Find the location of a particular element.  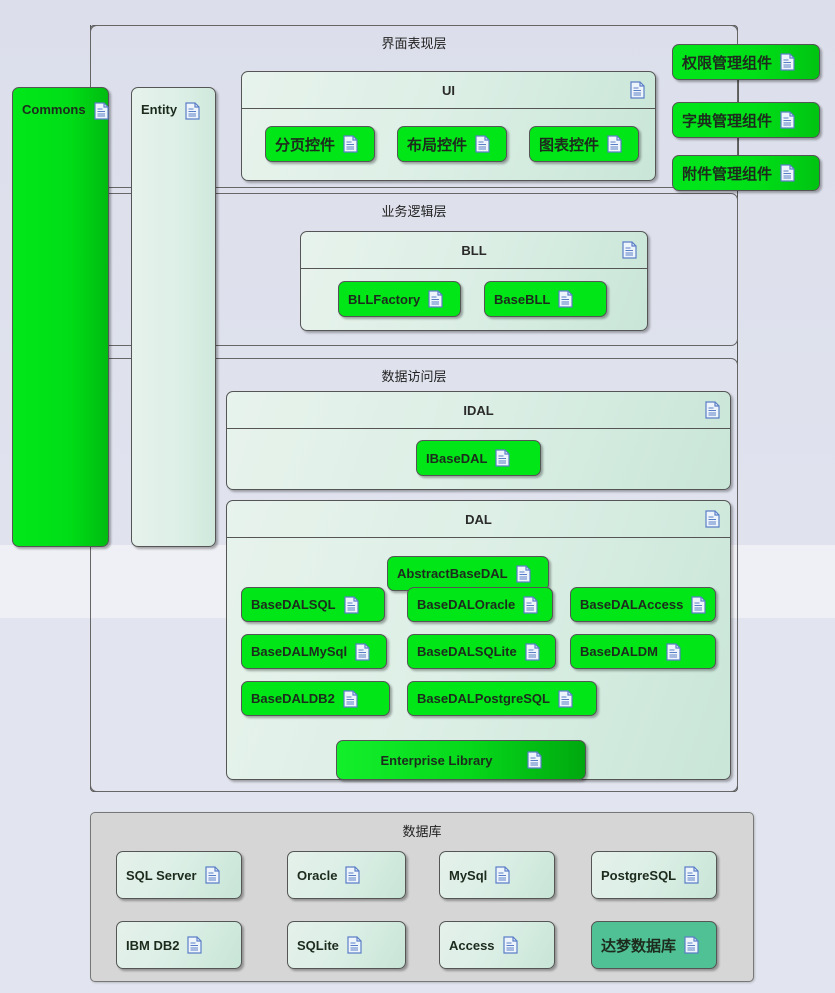

package-bll-label: BLL is located at coordinates (474, 250).